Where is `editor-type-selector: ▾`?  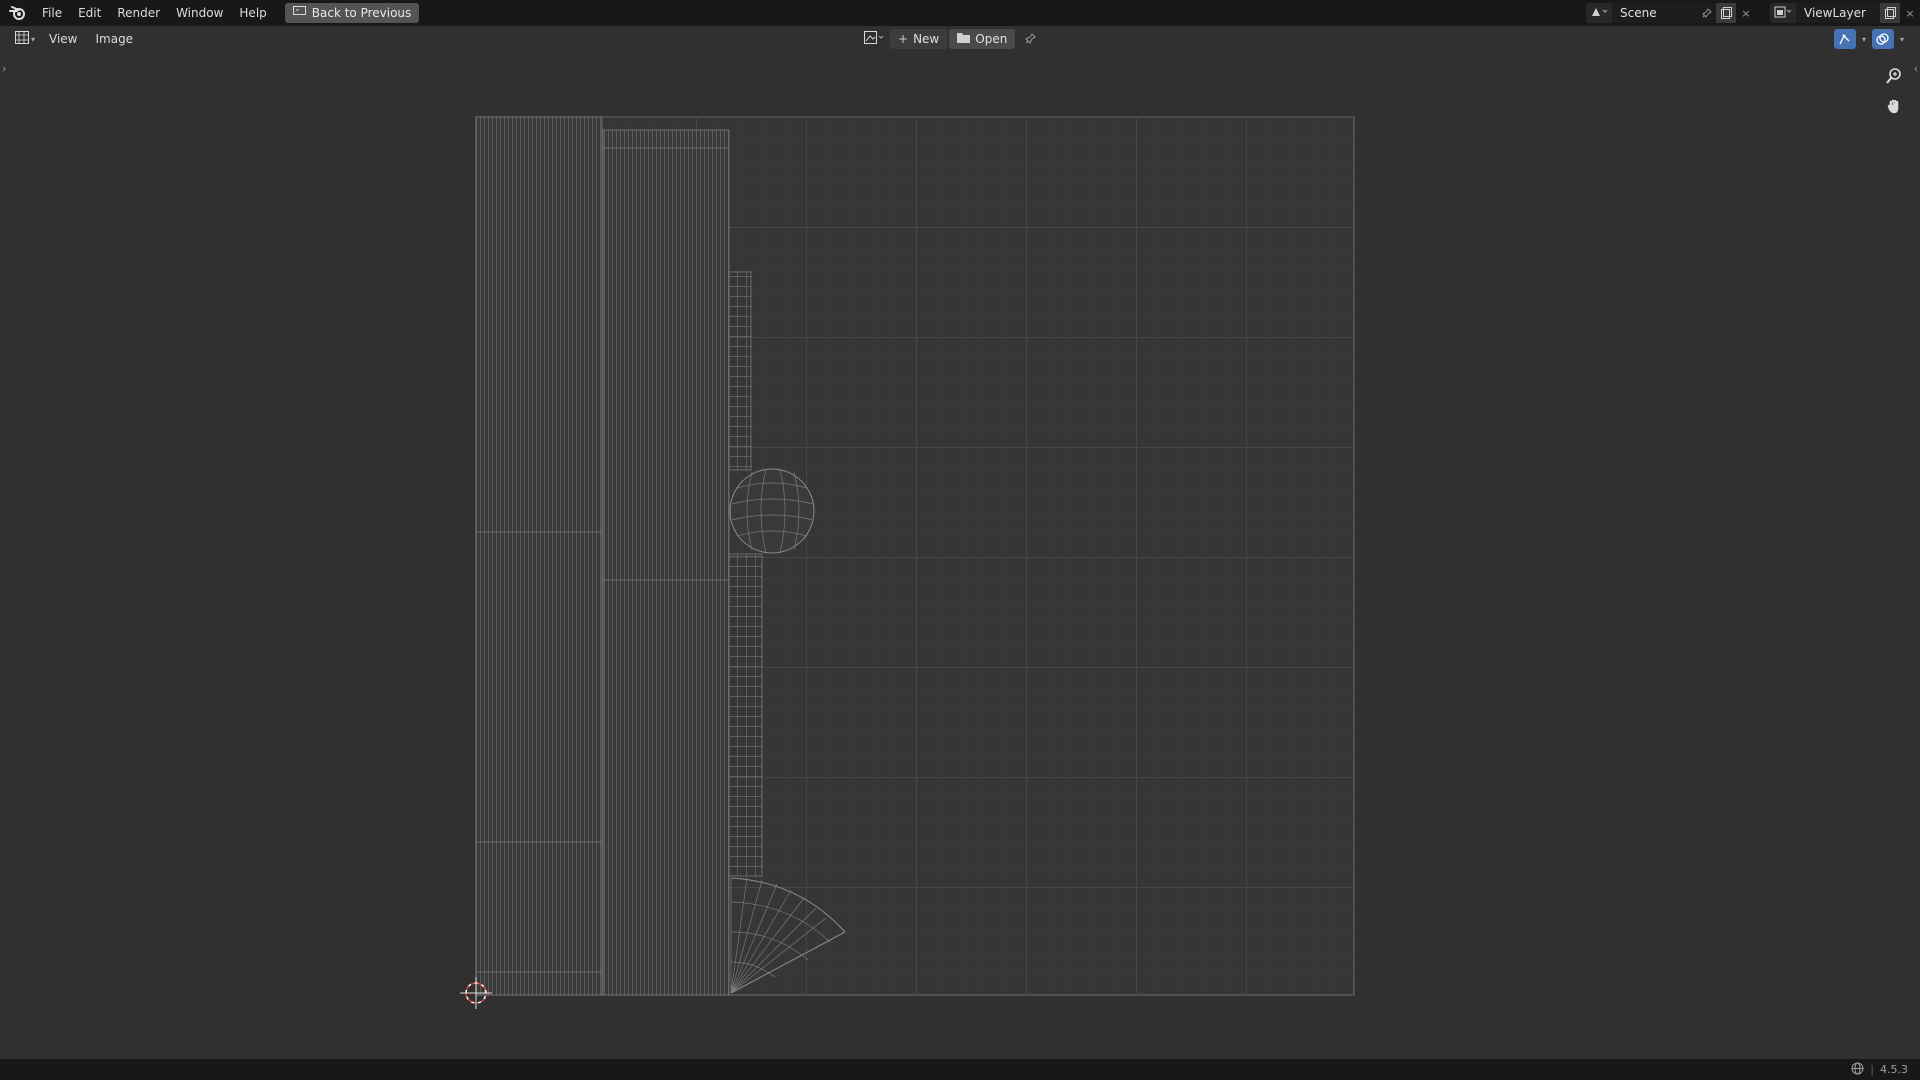 editor-type-selector: ▾ is located at coordinates (25, 39).